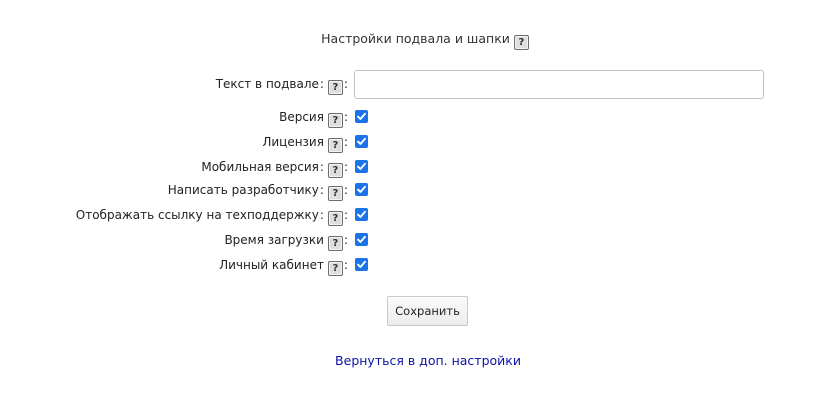  I want to click on form-row-personal-account: Личный кабинет?:, so click(406, 265).